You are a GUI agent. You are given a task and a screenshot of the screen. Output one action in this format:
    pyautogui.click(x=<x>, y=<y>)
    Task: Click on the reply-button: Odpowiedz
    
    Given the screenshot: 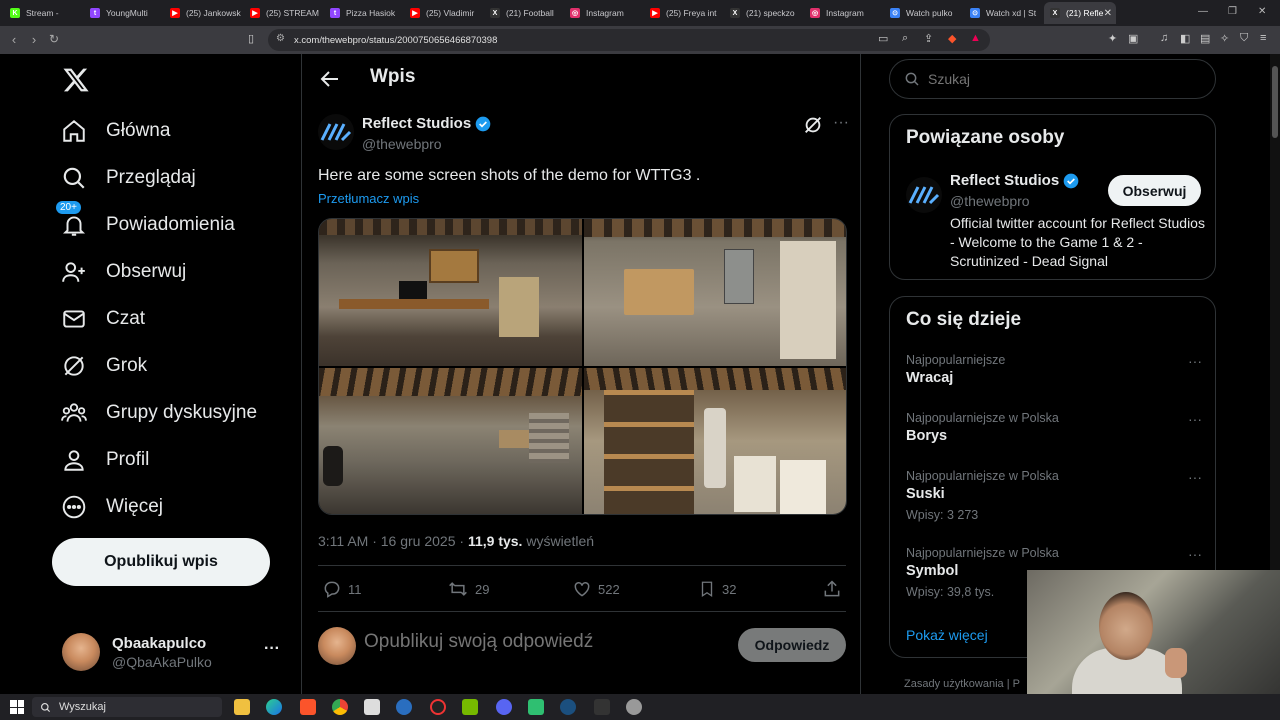 What is the action you would take?
    pyautogui.click(x=792, y=645)
    